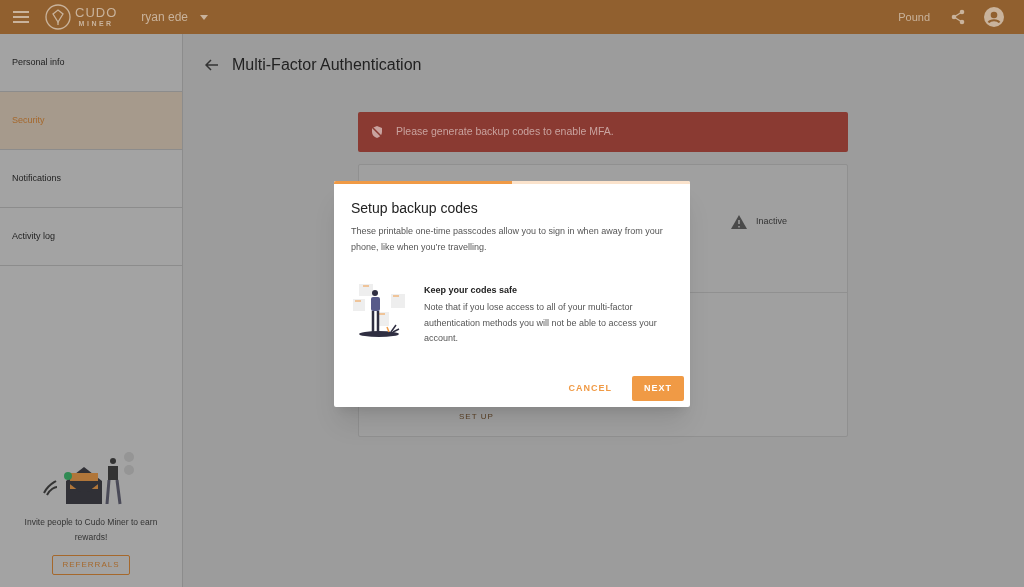 Image resolution: width=1024 pixels, height=587 pixels. I want to click on sidebar-item: Notifications, so click(91, 179).